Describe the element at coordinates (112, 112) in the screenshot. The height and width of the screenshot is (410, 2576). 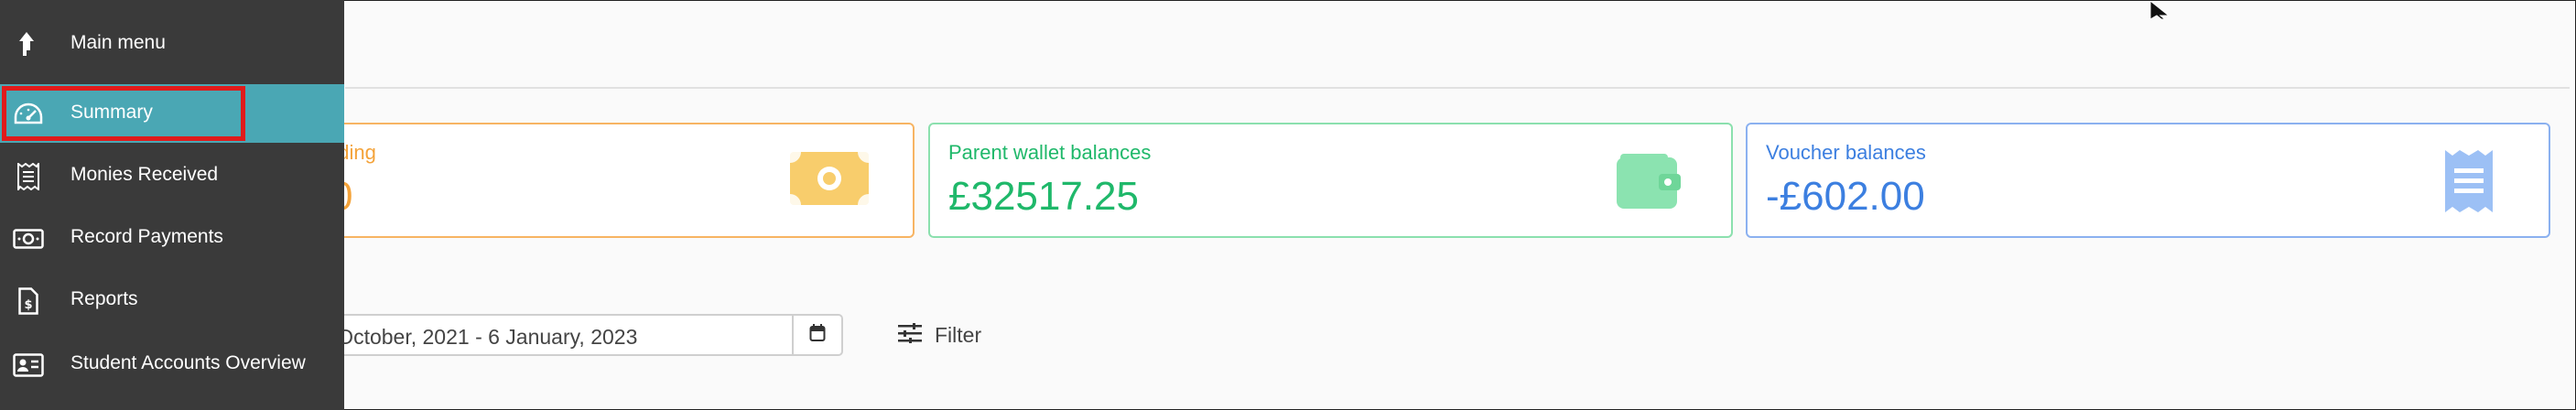
I see `sidebar-item-label: Summary` at that location.